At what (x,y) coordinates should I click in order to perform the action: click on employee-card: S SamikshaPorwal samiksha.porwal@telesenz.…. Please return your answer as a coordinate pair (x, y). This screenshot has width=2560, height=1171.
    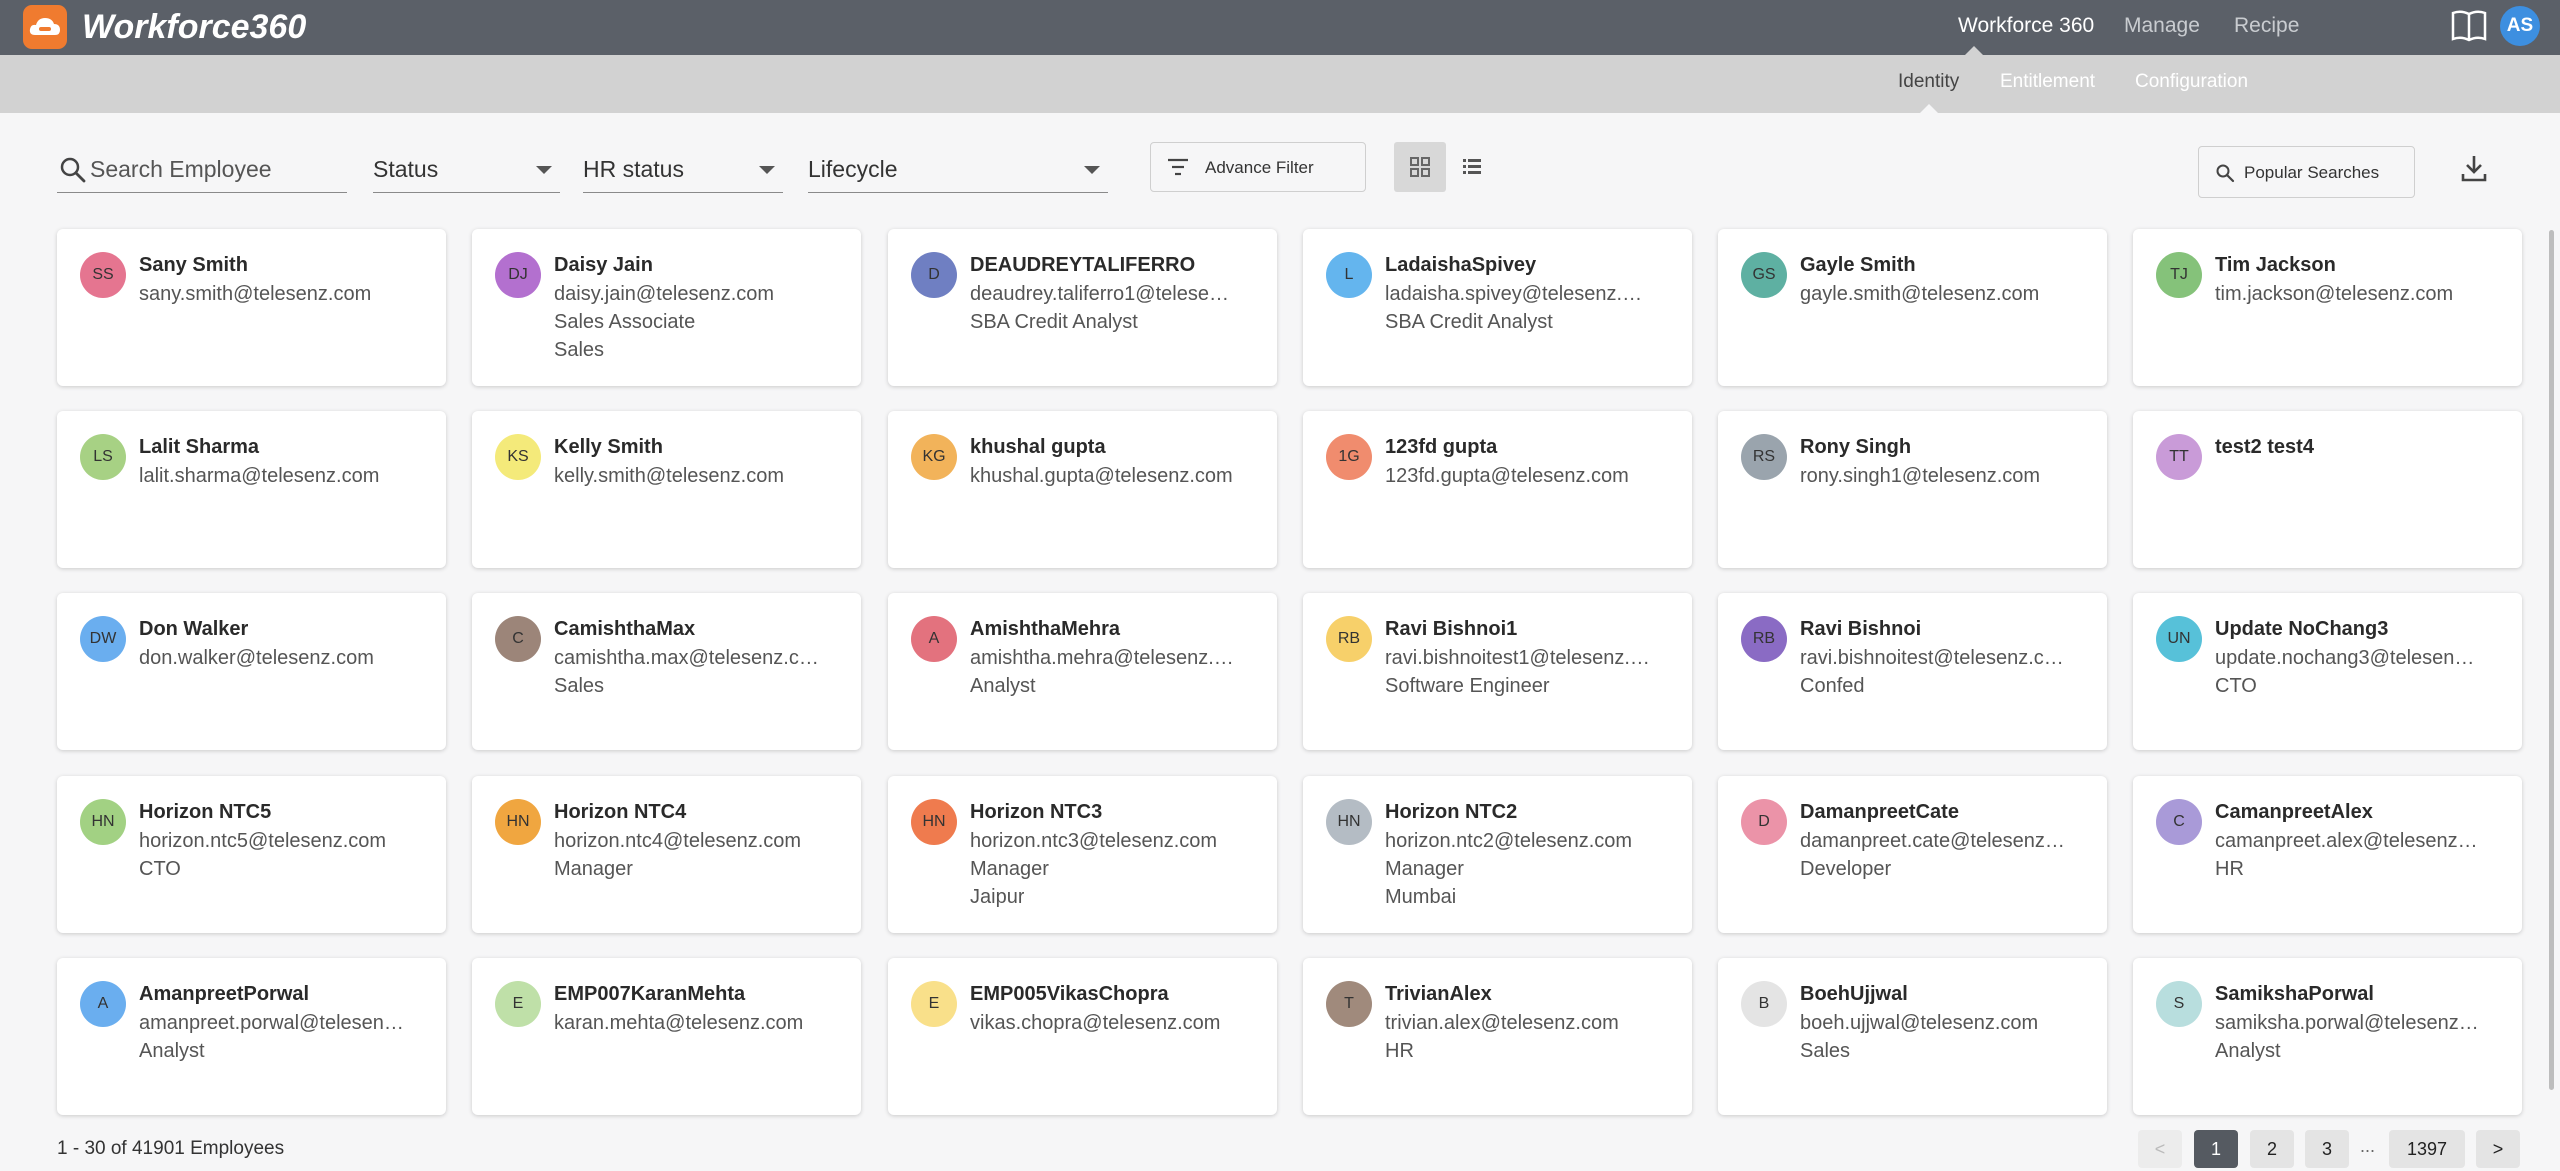
    Looking at the image, I should click on (2327, 1036).